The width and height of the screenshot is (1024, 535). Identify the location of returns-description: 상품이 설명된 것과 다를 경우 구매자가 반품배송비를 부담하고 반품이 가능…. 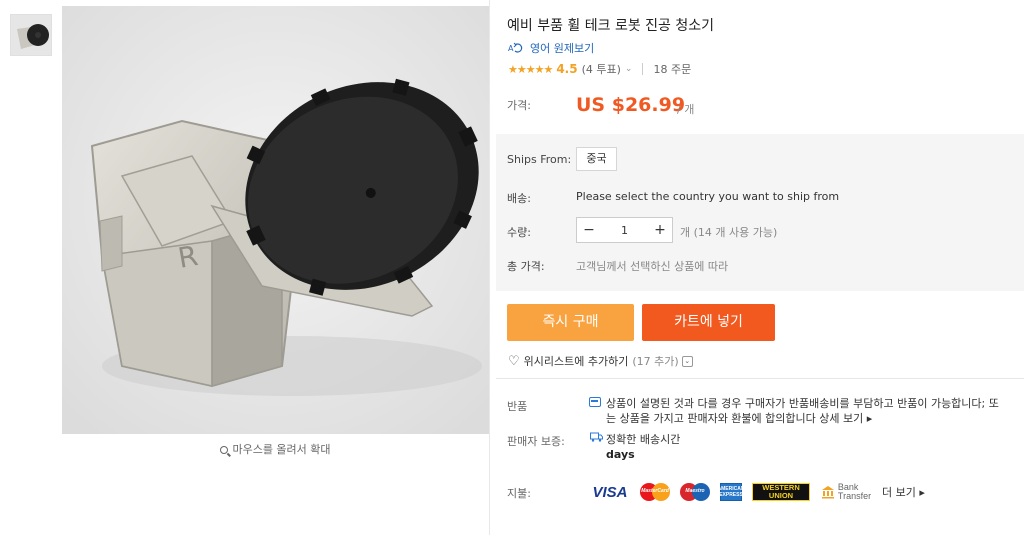
(802, 411).